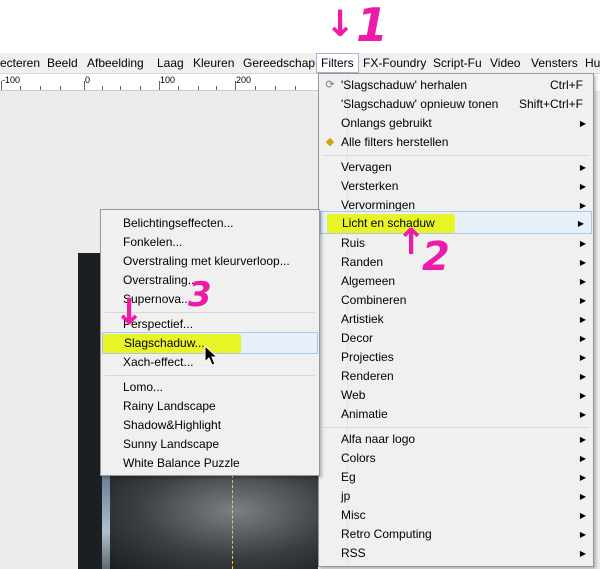  What do you see at coordinates (456, 167) in the screenshot?
I see `filter-group-item: Vervagen ▶` at bounding box center [456, 167].